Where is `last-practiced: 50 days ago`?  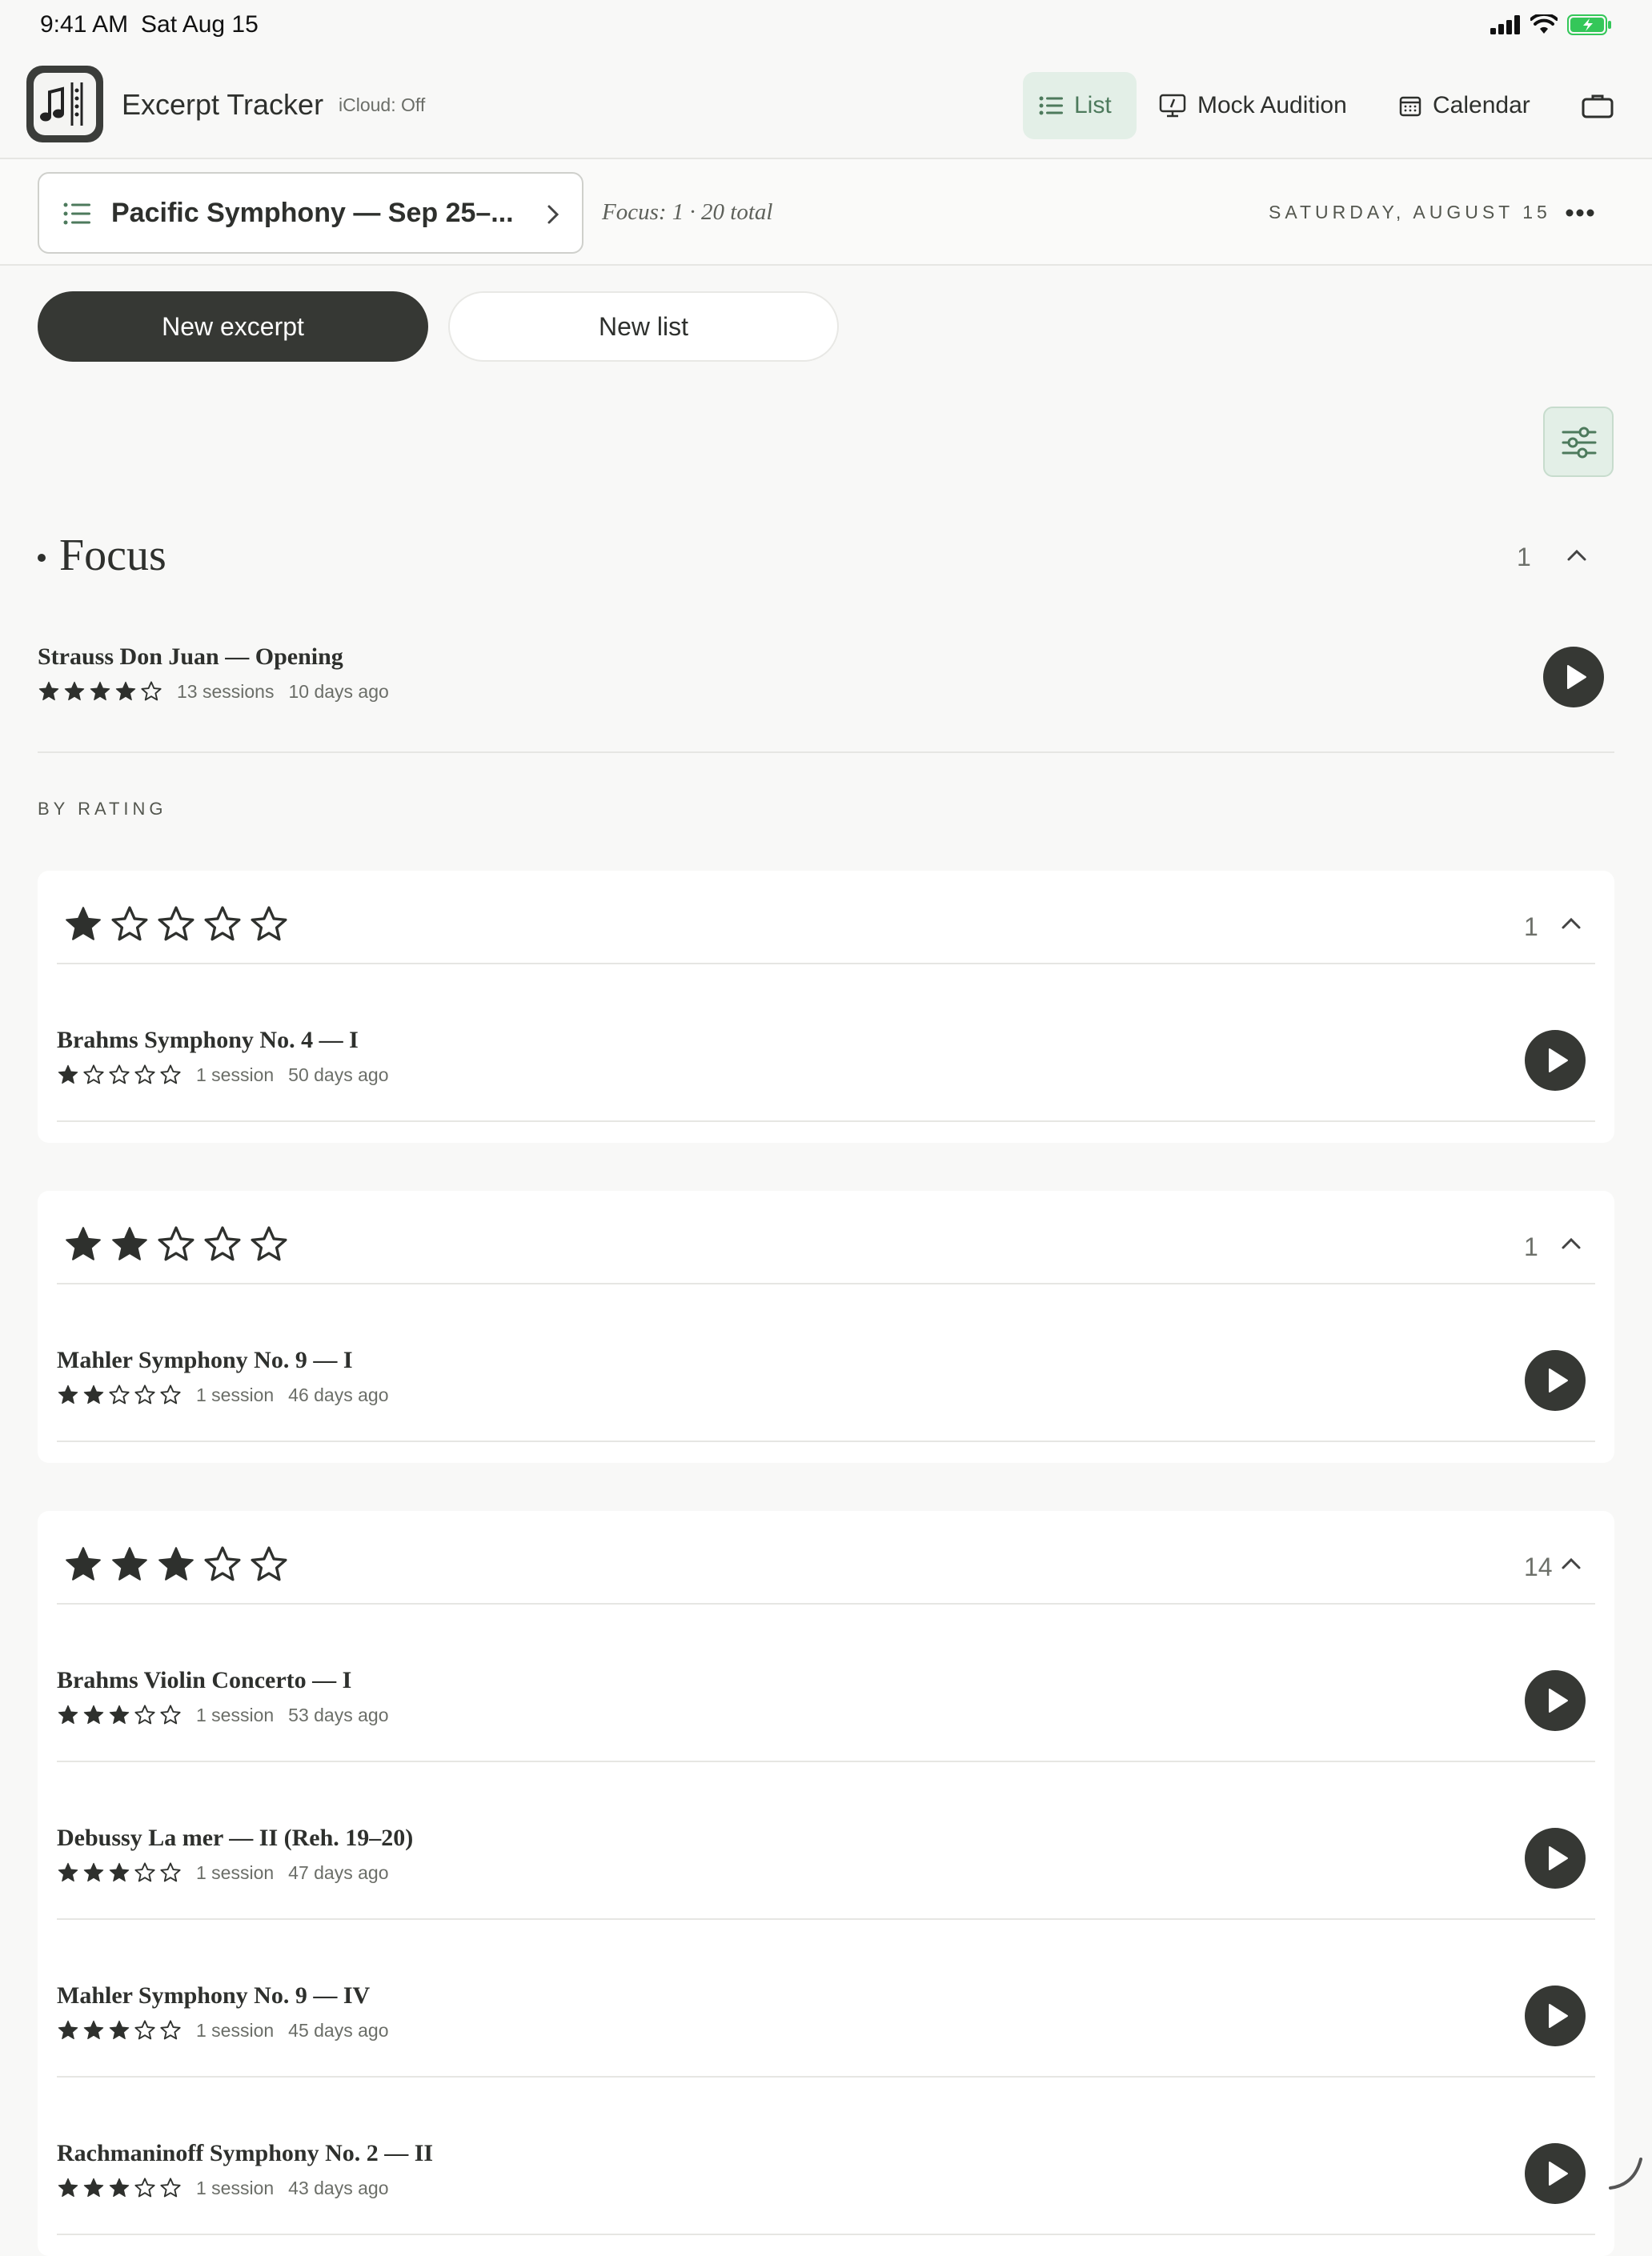
last-practiced: 50 days ago is located at coordinates (338, 1074).